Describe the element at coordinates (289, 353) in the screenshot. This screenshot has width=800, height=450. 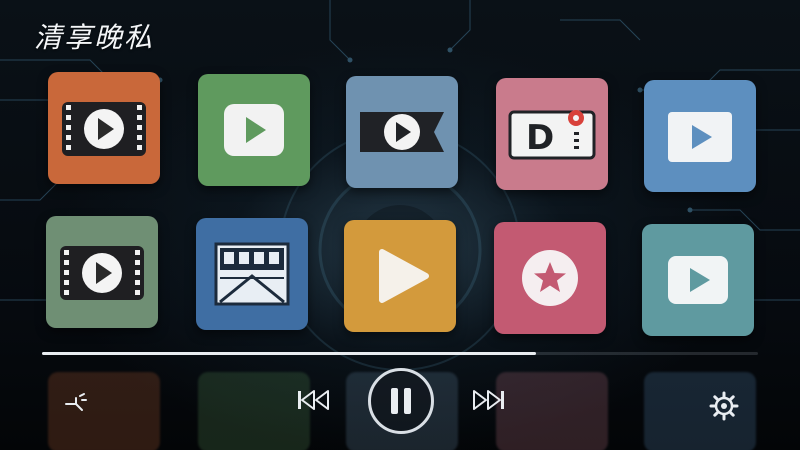
I see `playback-progress-fill` at that location.